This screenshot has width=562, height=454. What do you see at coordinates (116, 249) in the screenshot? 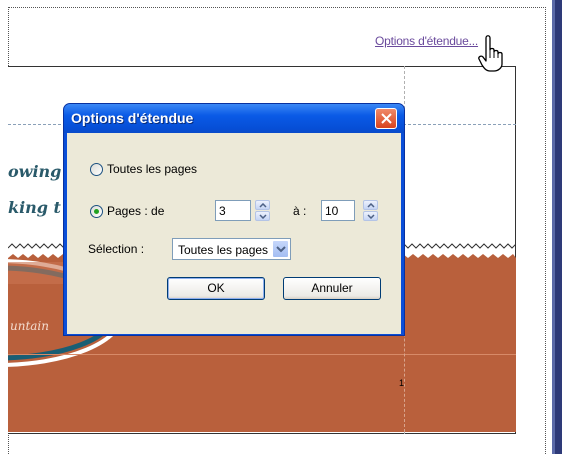
I see `selection-label: Sélection :` at bounding box center [116, 249].